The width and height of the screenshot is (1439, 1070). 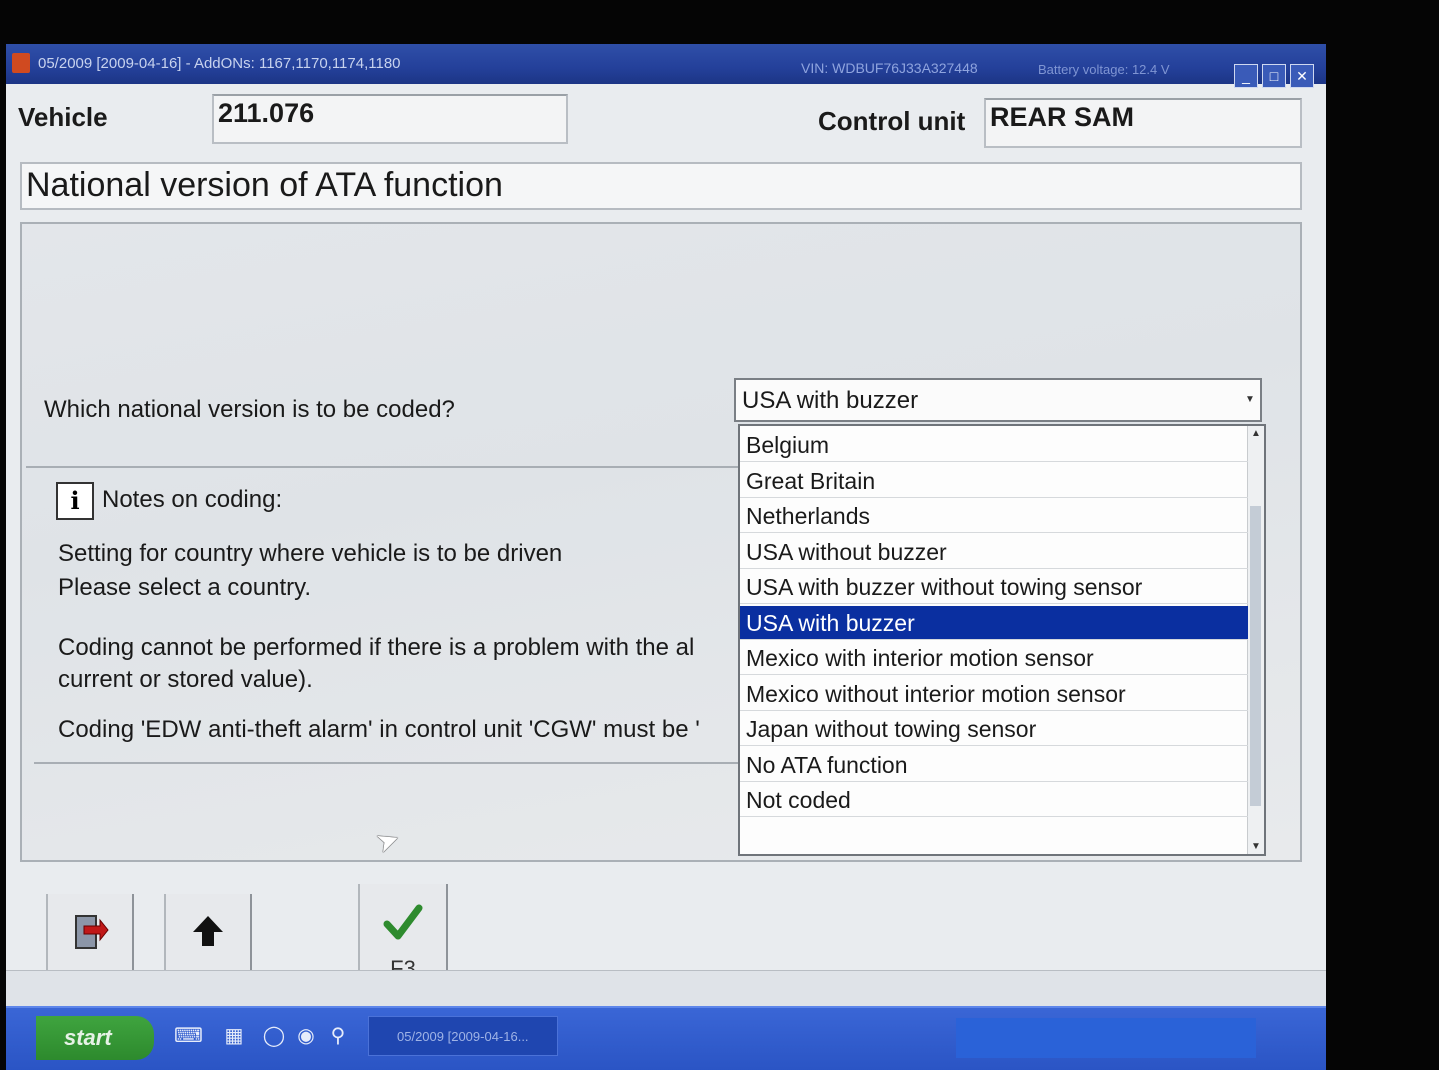 I want to click on chevron-down-icon: ▼, so click(x=1250, y=400).